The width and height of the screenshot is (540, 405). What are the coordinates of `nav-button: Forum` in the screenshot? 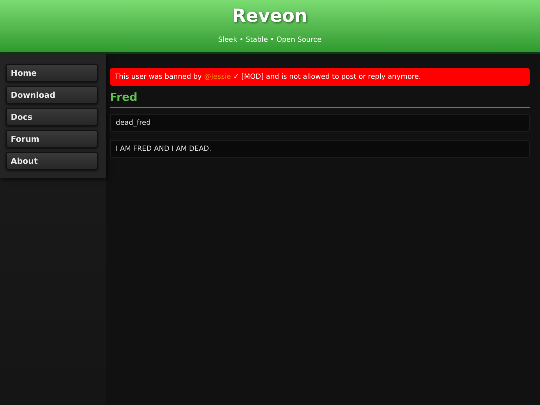 It's located at (52, 139).